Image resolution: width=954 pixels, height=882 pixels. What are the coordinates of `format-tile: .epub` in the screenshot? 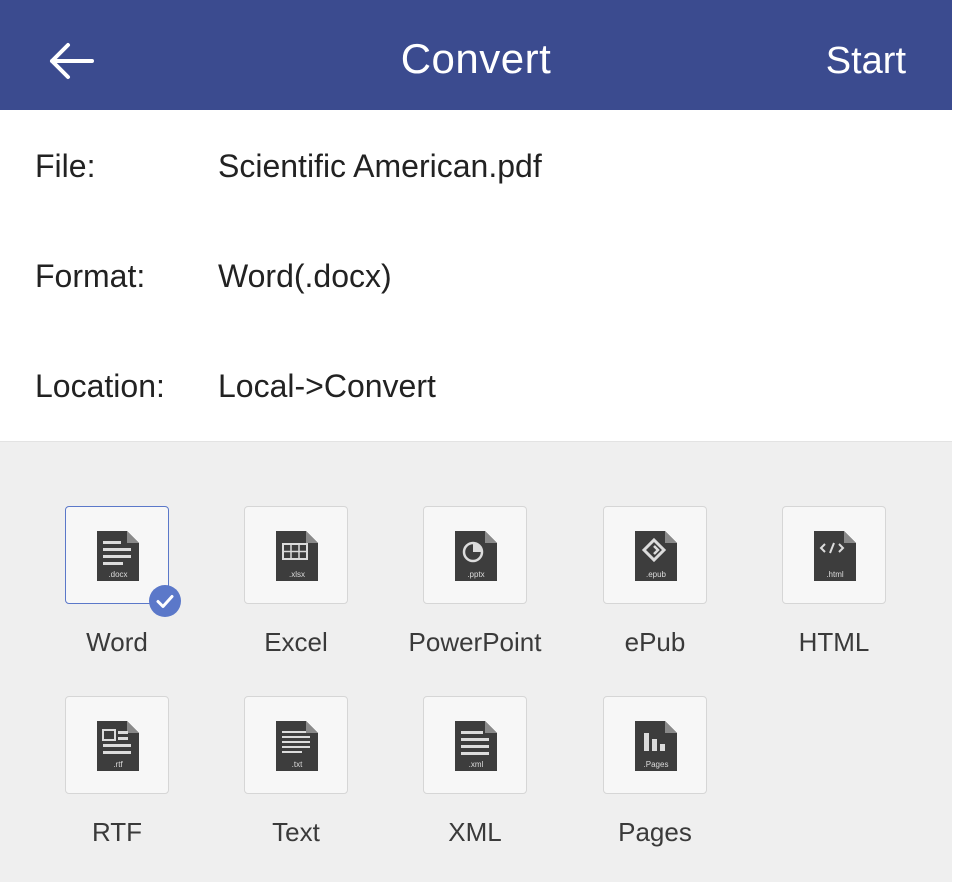 It's located at (655, 555).